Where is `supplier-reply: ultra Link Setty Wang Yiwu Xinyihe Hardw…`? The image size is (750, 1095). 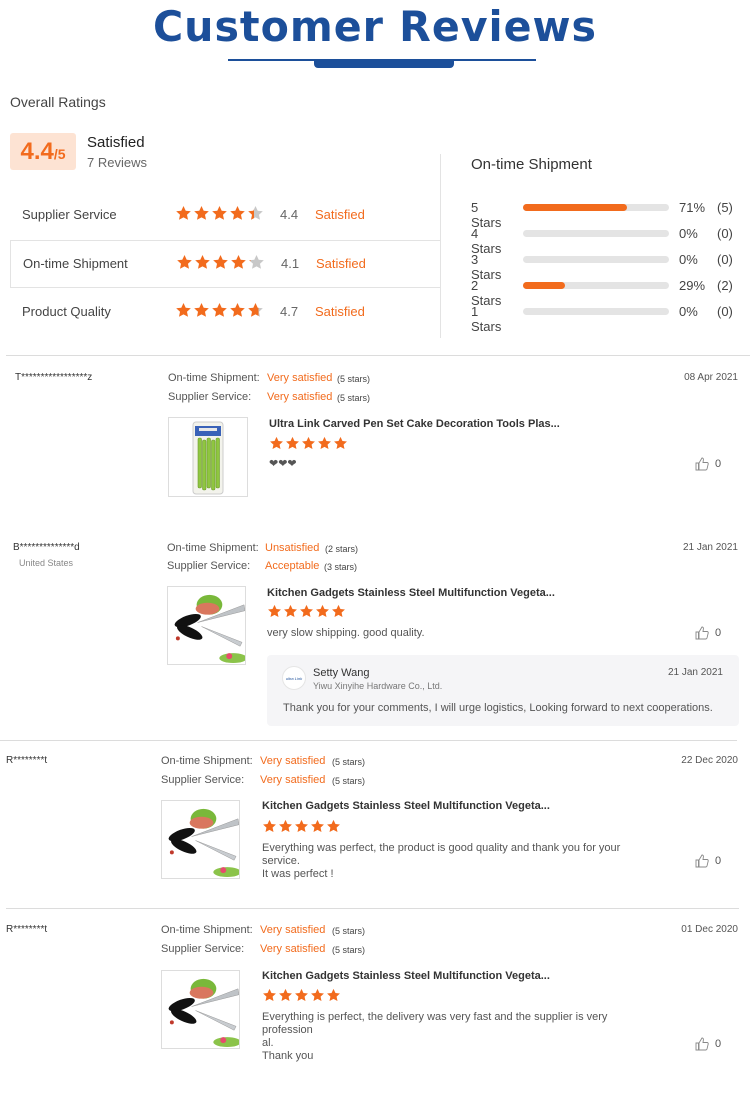
supplier-reply: ultra Link Setty Wang Yiwu Xinyihe Hardw… is located at coordinates (503, 690).